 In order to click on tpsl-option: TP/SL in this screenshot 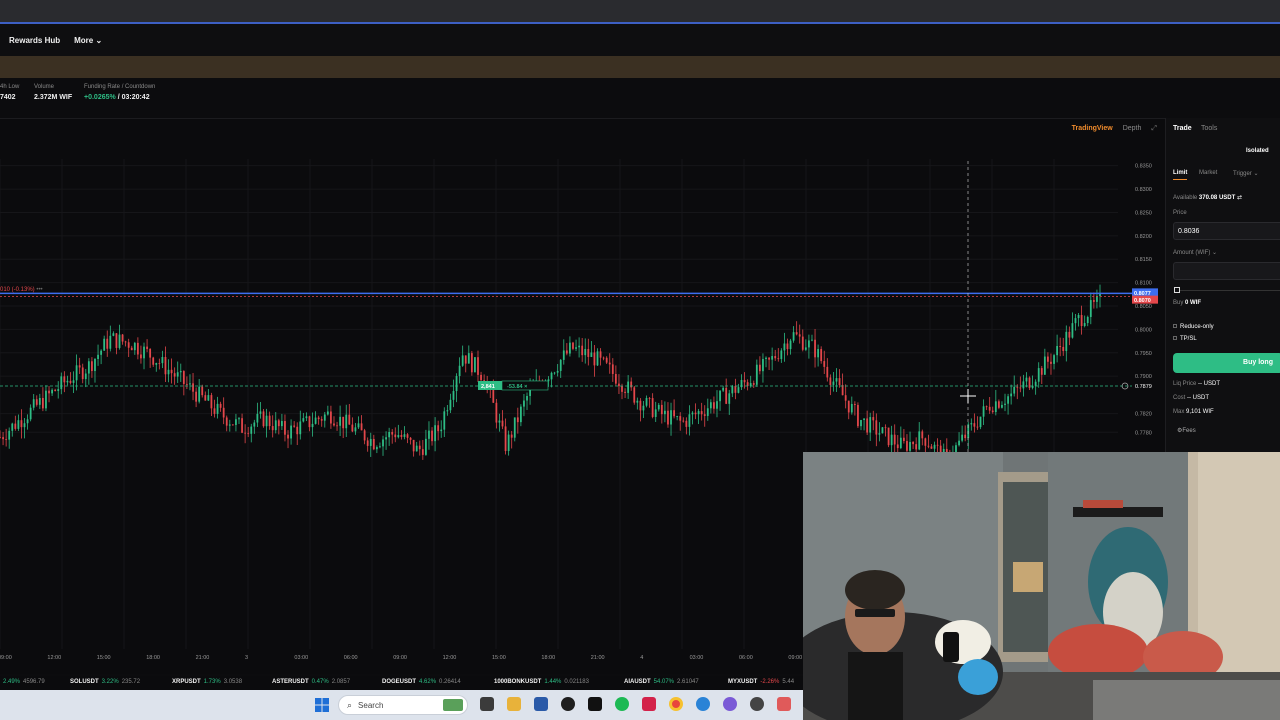, I will do `click(1185, 339)`.